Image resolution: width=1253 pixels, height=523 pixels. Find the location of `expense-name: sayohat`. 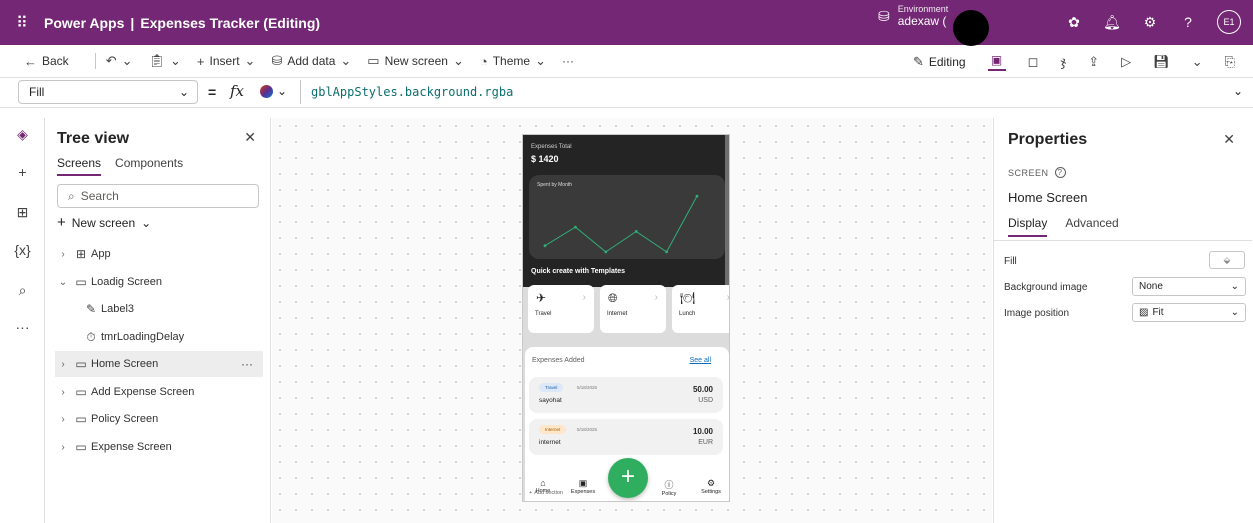

expense-name: sayohat is located at coordinates (550, 400).